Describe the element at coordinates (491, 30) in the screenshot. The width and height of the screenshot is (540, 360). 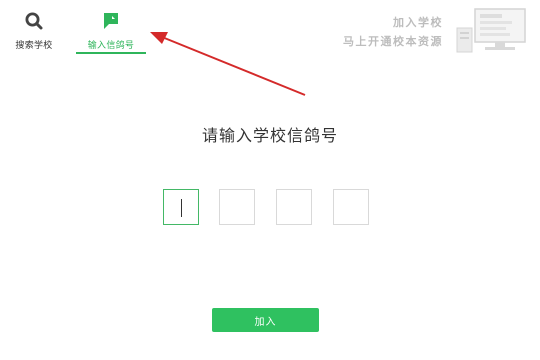
I see `desk-monitor-illustration` at that location.